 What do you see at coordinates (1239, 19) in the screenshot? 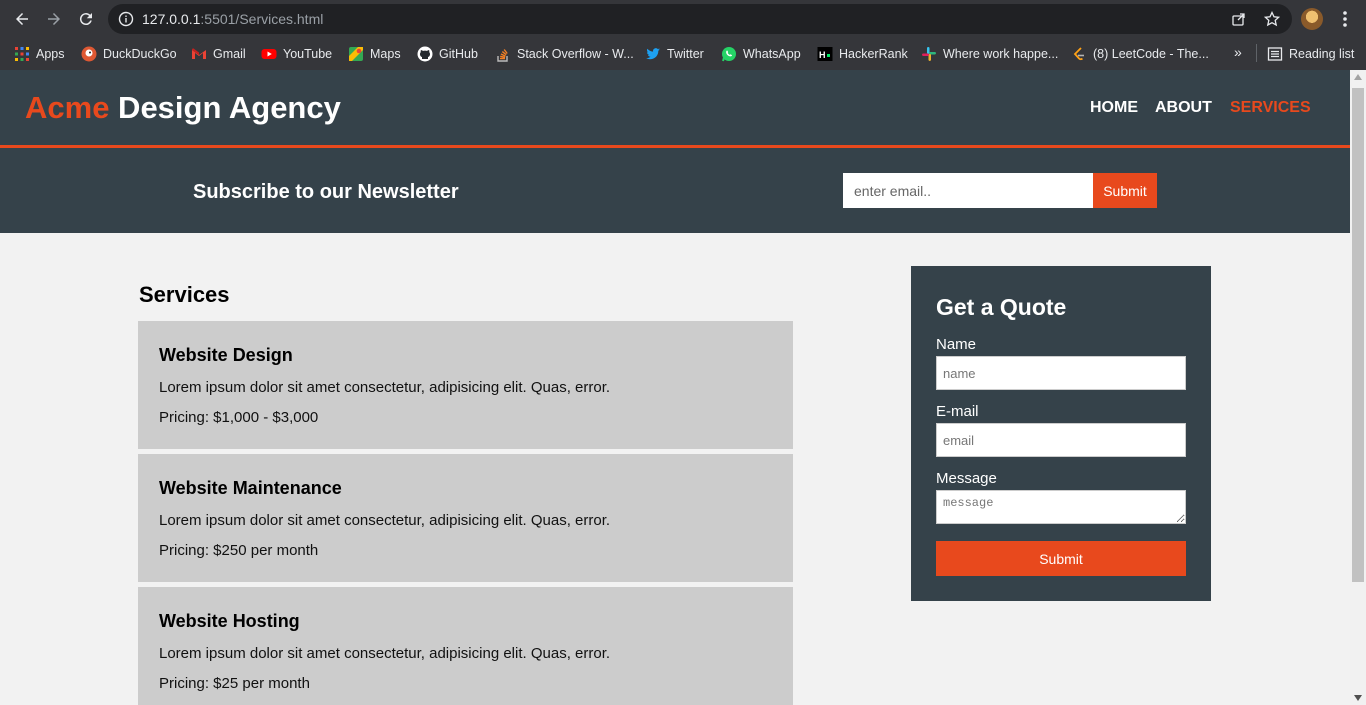
I see `share-icon` at bounding box center [1239, 19].